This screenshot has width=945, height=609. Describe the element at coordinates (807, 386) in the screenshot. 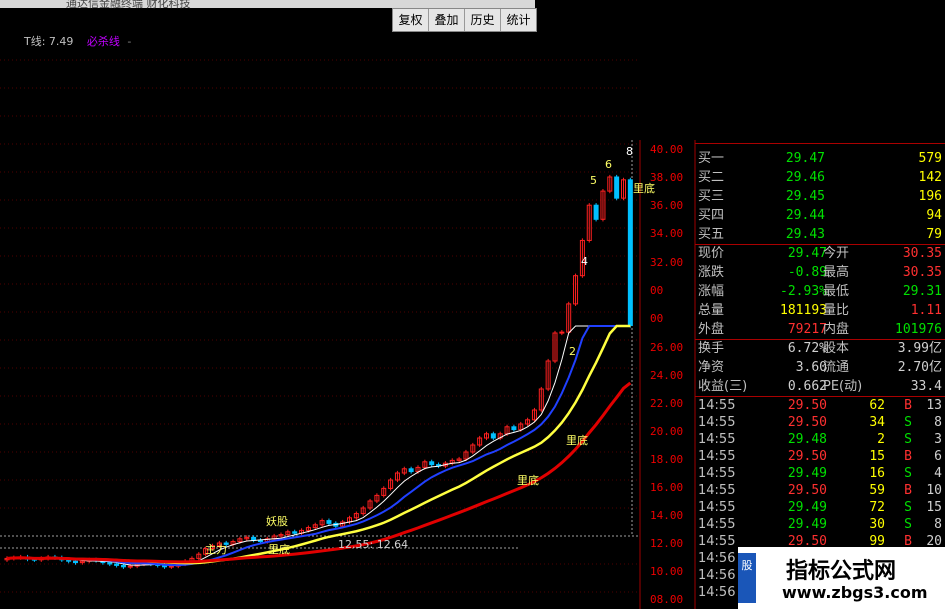

I see `fund-value: 0.662` at that location.